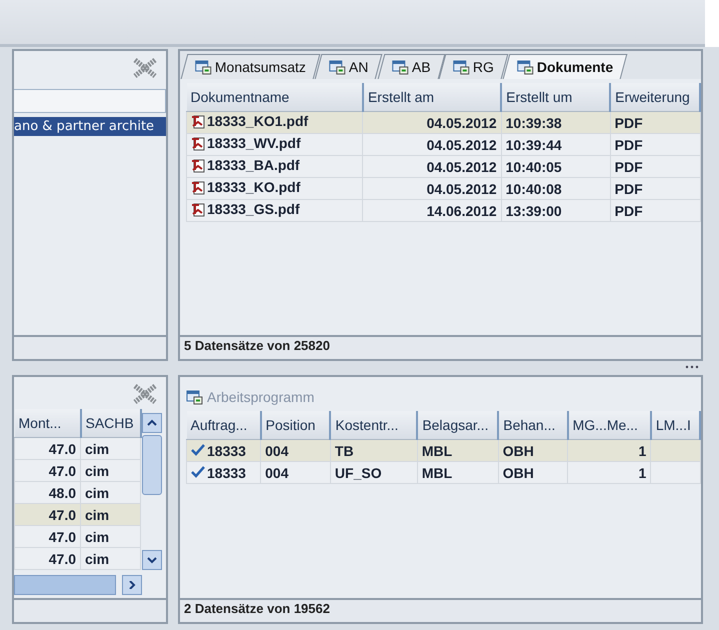  I want to click on scroll-down-button, so click(152, 560).